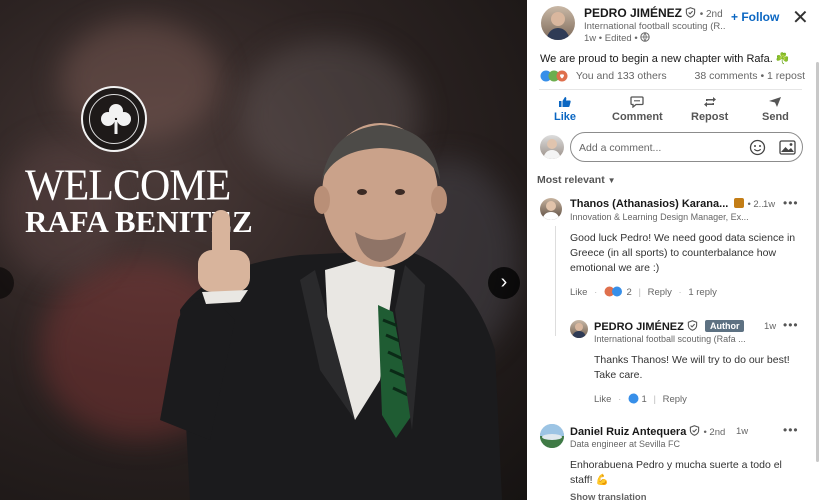  What do you see at coordinates (625, 444) in the screenshot?
I see `commenter-headline: Data engineer at Sevilla FC` at bounding box center [625, 444].